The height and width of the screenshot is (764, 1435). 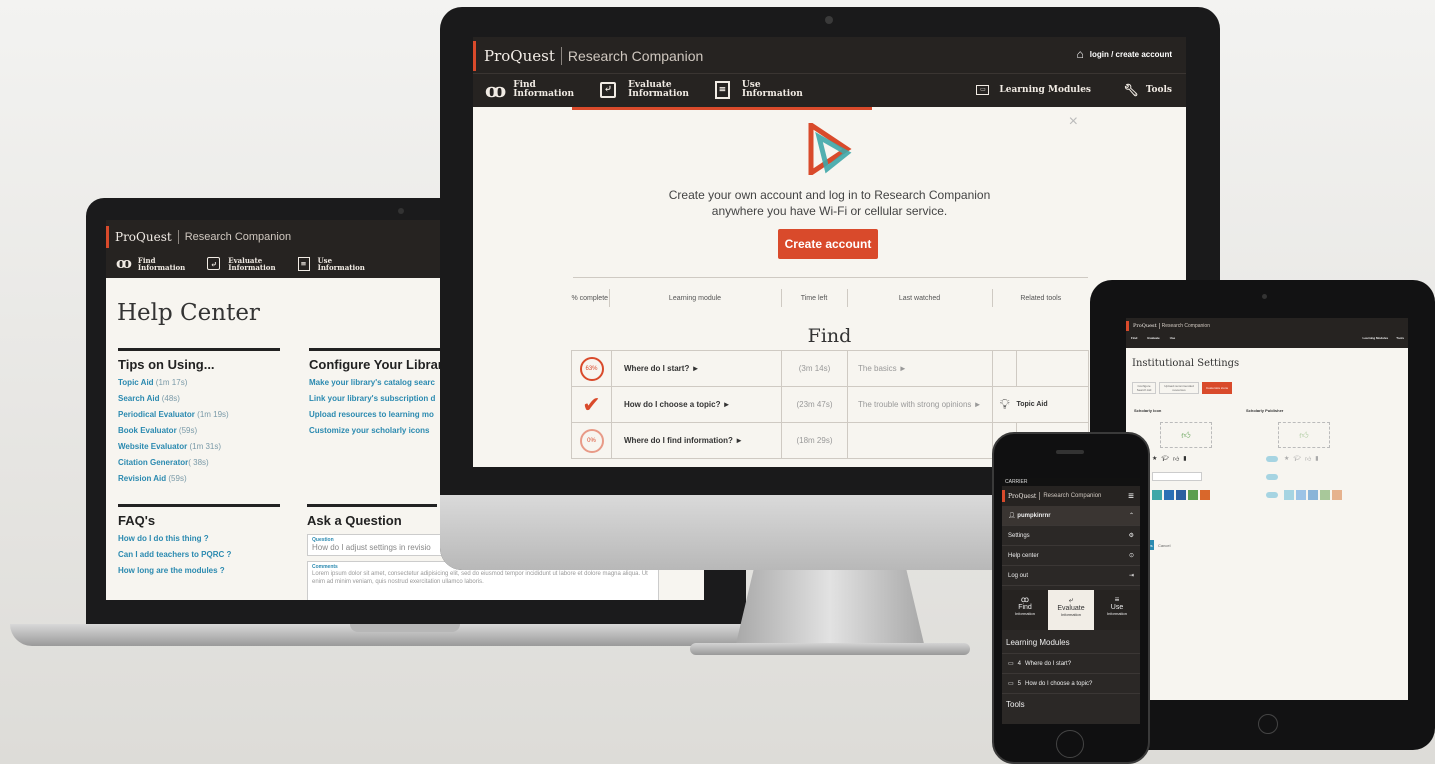 What do you see at coordinates (199, 398) in the screenshot?
I see `tip-link: Search Aid (48s)` at bounding box center [199, 398].